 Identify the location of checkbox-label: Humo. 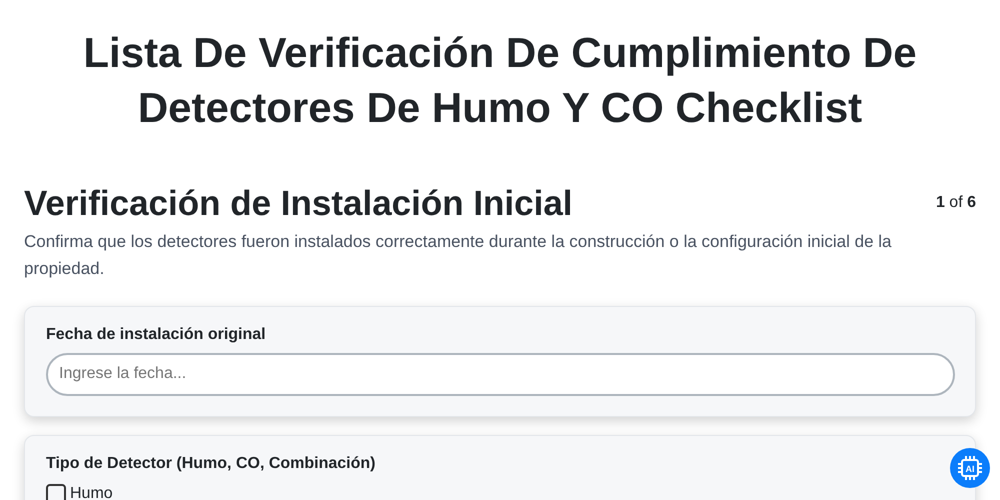
(91, 492).